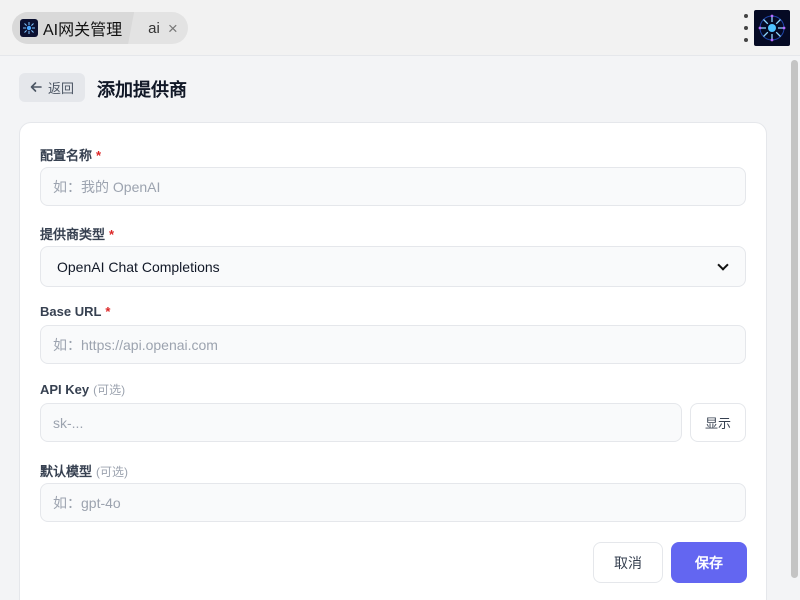  What do you see at coordinates (71, 155) in the screenshot?
I see `name-label: 配置名称 *` at bounding box center [71, 155].